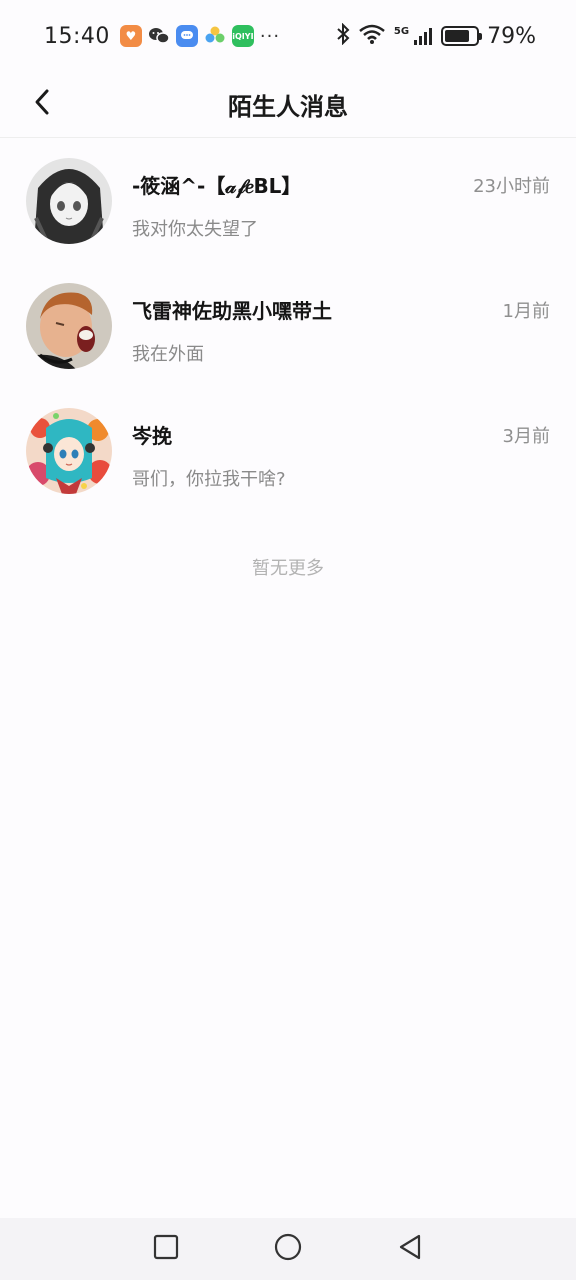 This screenshot has width=576, height=1280. What do you see at coordinates (372, 36) in the screenshot?
I see `wifi-icon` at bounding box center [372, 36].